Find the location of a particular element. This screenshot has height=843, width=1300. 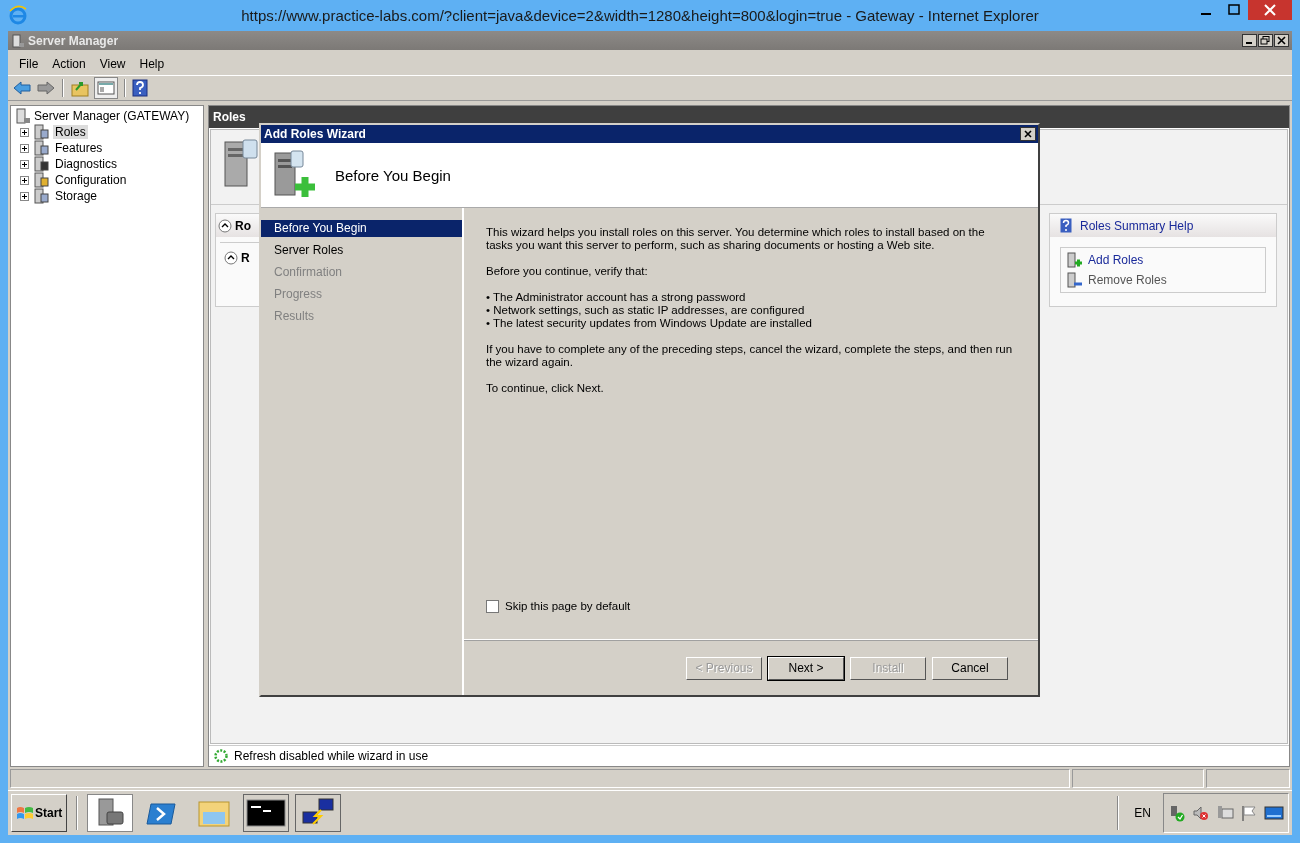

start-button: Start is located at coordinates (39, 813).